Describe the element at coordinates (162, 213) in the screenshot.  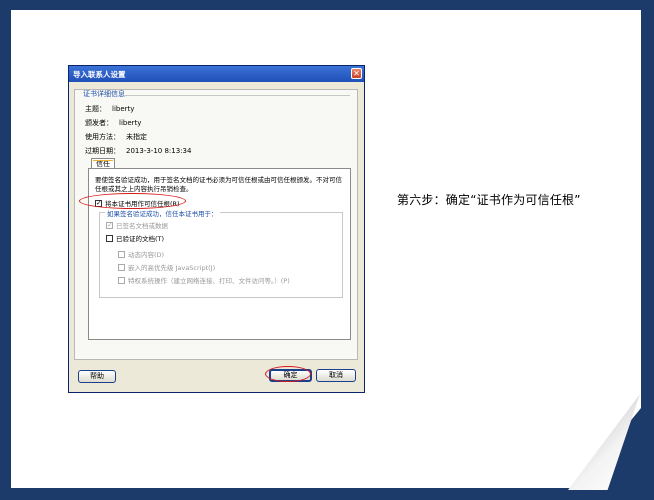
I see `trust-usage-group-title: 如果签名验证成功，信任本证书用于：` at that location.